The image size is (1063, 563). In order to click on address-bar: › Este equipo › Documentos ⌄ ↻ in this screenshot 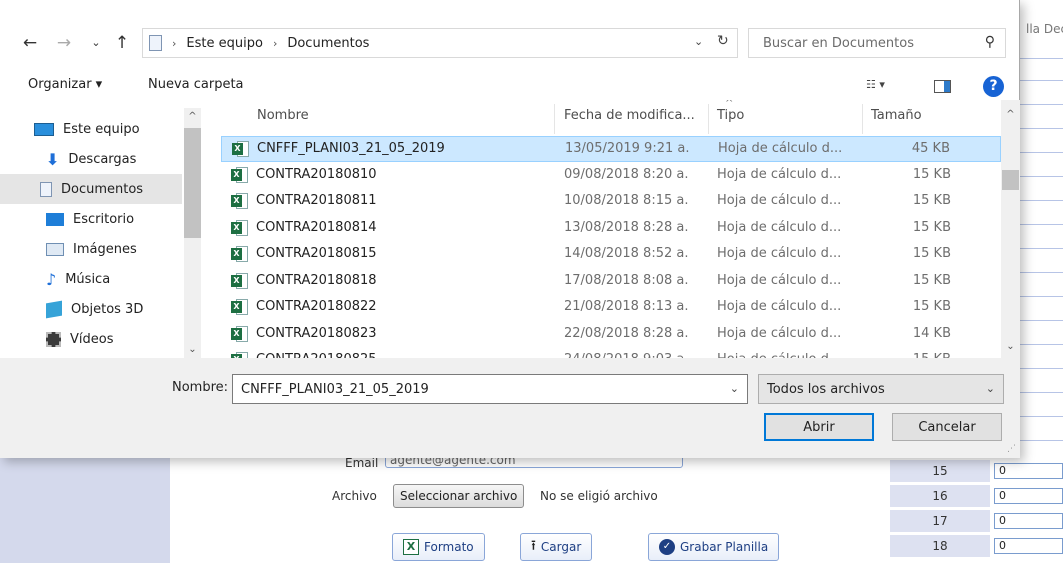, I will do `click(440, 43)`.